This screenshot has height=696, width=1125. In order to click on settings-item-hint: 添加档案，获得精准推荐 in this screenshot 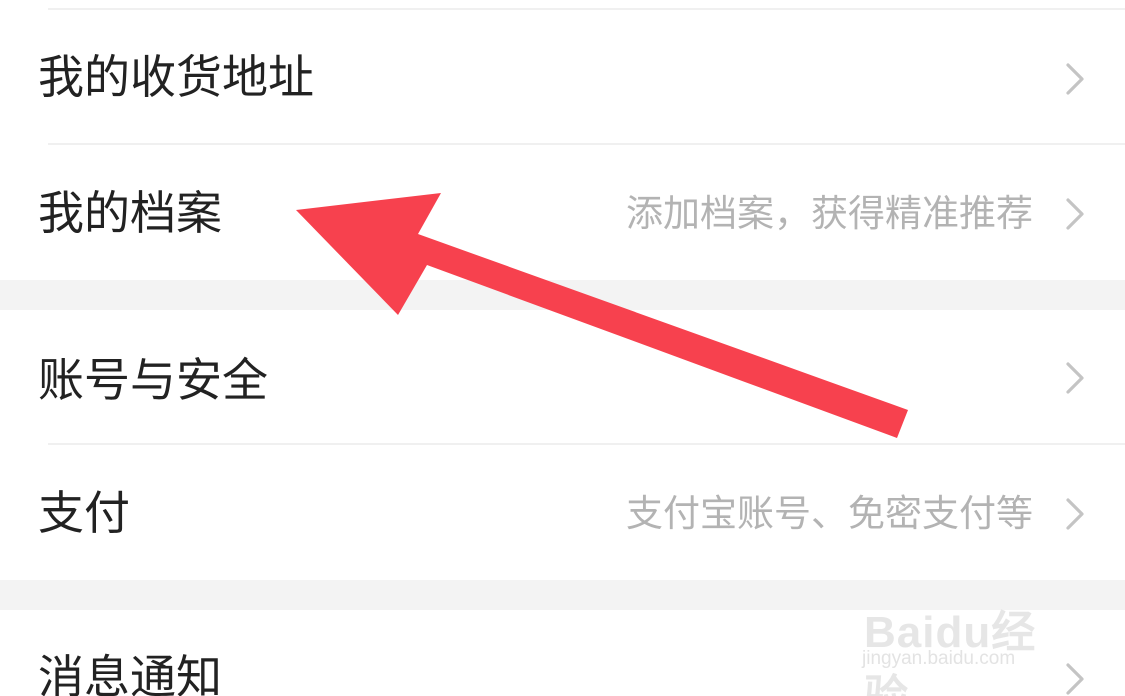, I will do `click(829, 213)`.